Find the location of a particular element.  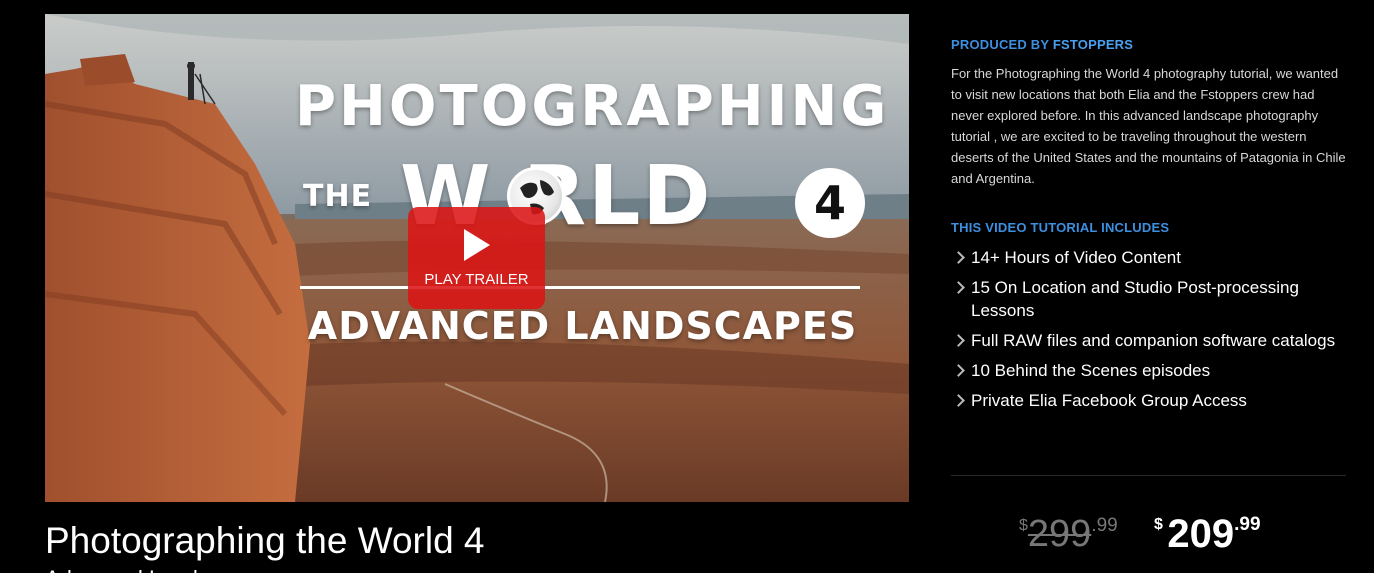

sale-price-cents: .99 is located at coordinates (1247, 524).